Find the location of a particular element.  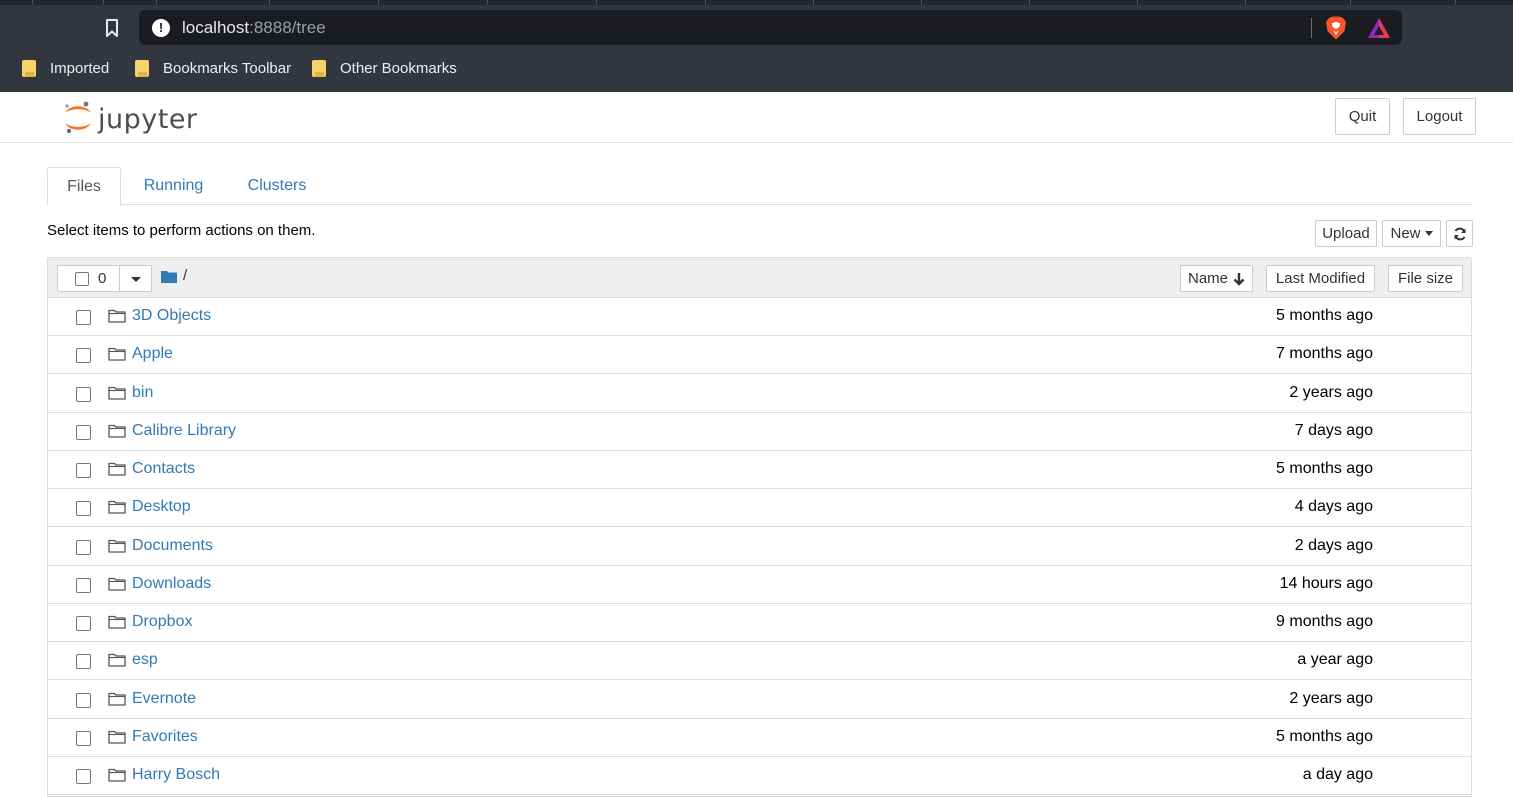

brave-rewards-icon is located at coordinates (1379, 28).